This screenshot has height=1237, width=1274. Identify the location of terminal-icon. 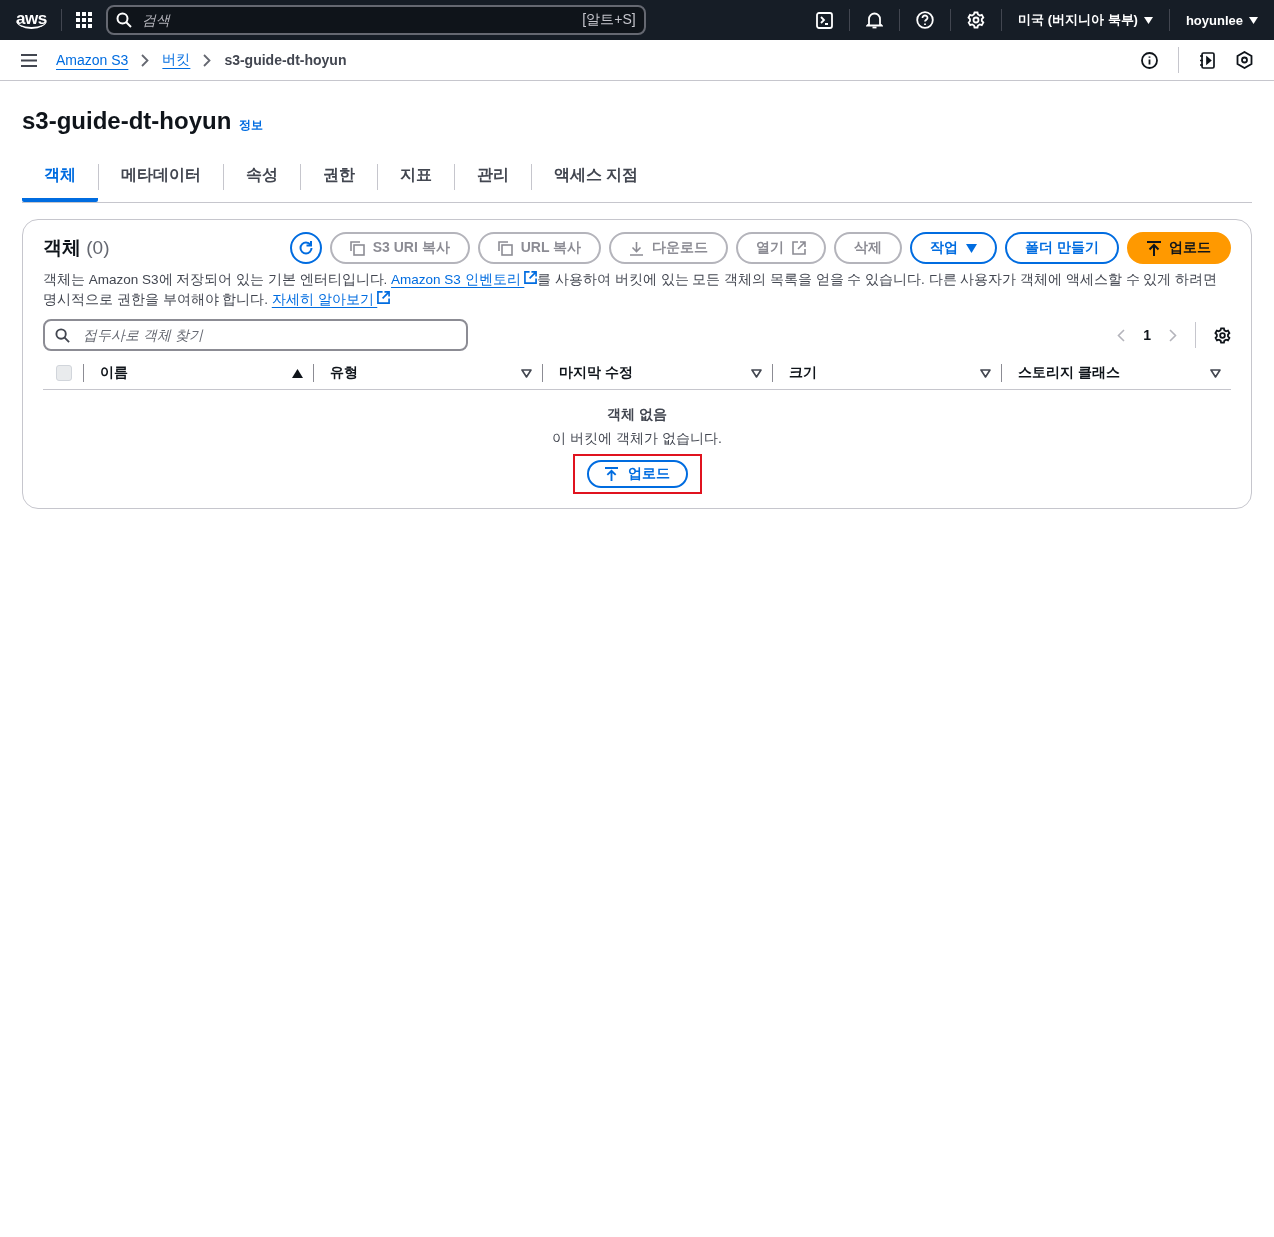
(825, 20).